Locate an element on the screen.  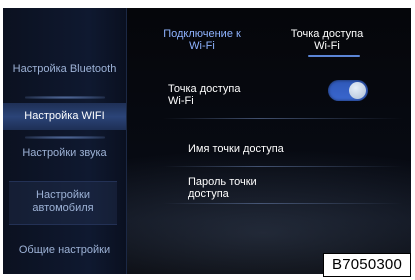
hotspot-password-field: Пароль точки доступа is located at coordinates (233, 188).